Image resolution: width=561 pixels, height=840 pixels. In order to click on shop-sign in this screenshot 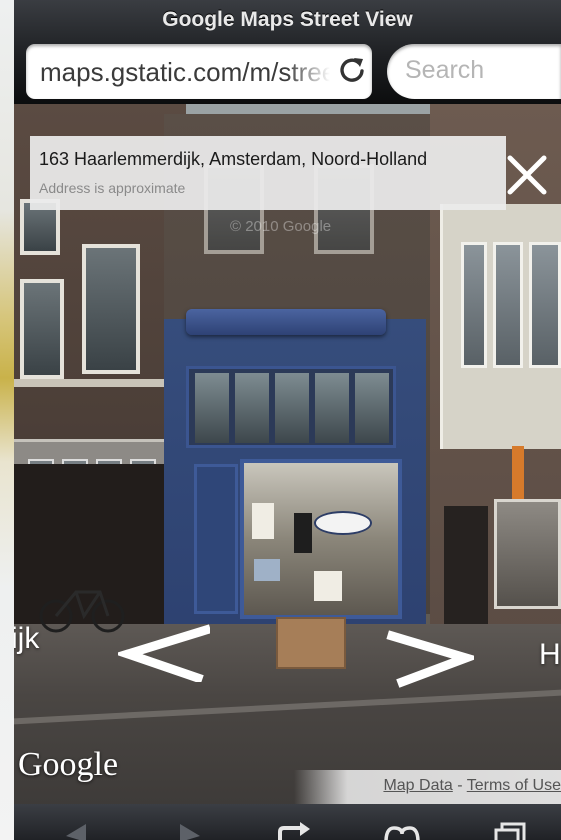, I will do `click(518, 476)`.